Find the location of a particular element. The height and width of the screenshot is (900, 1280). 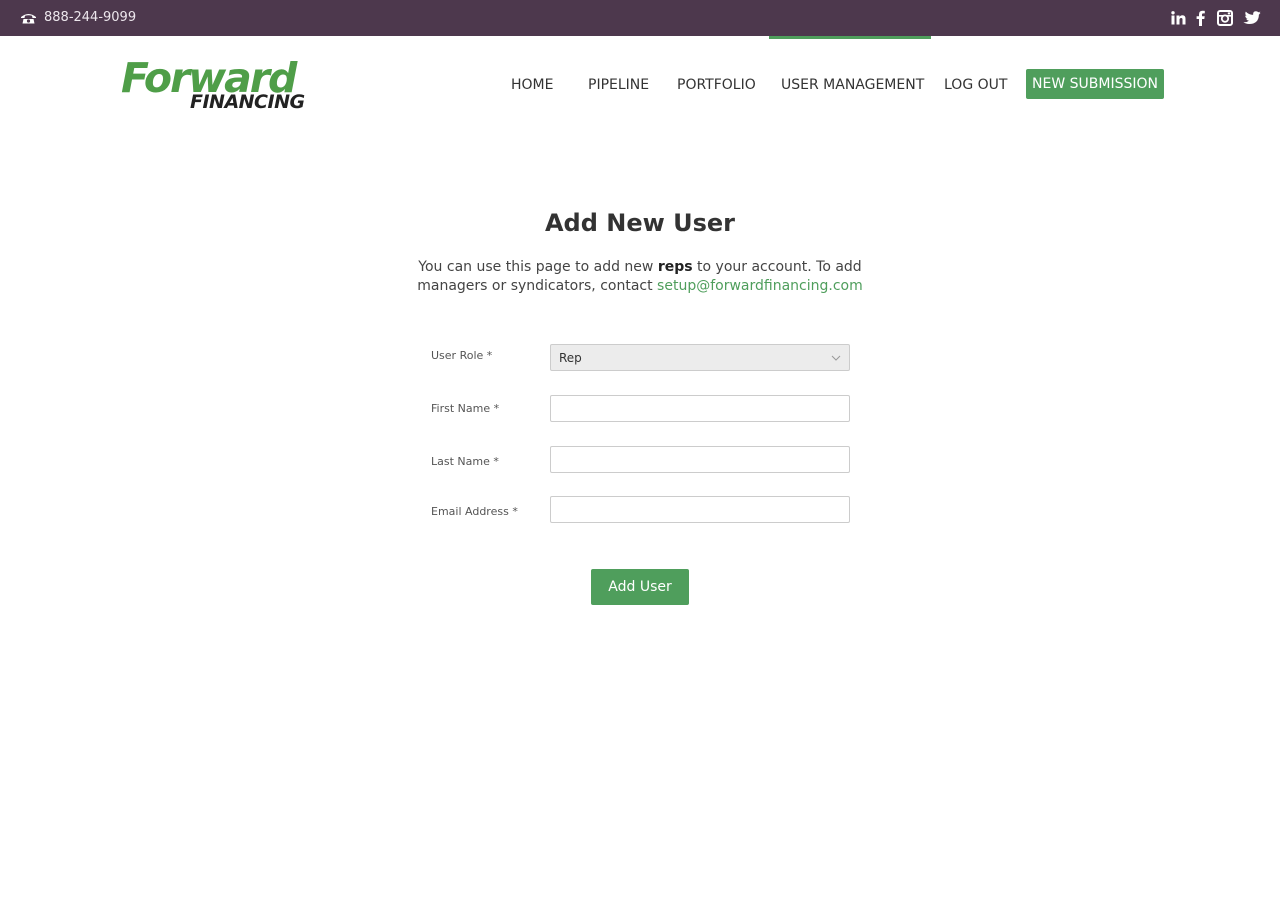

logo-subtitle: FINANCING is located at coordinates (247, 102).